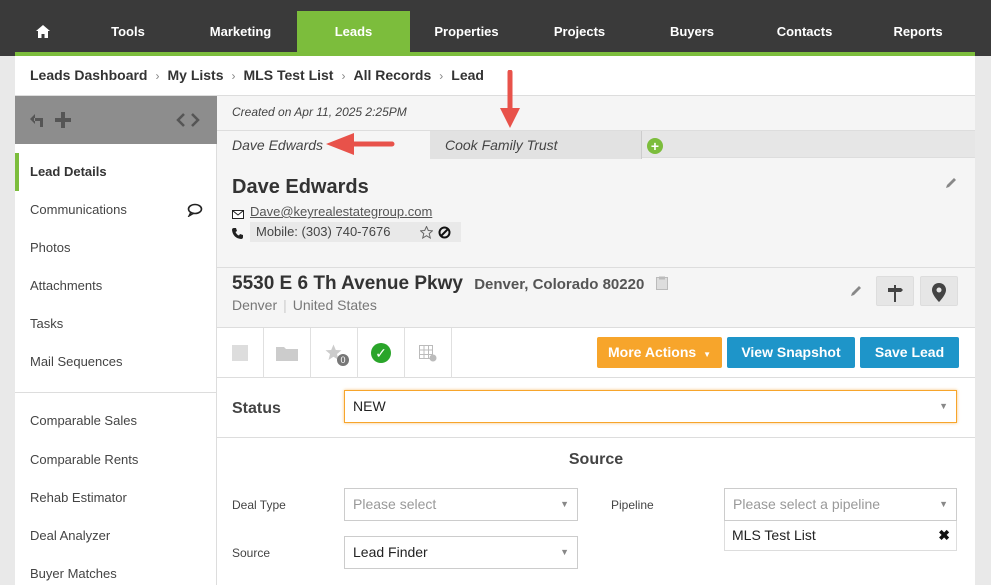 The height and width of the screenshot is (585, 991). I want to click on select-checkbox-cell, so click(240, 353).